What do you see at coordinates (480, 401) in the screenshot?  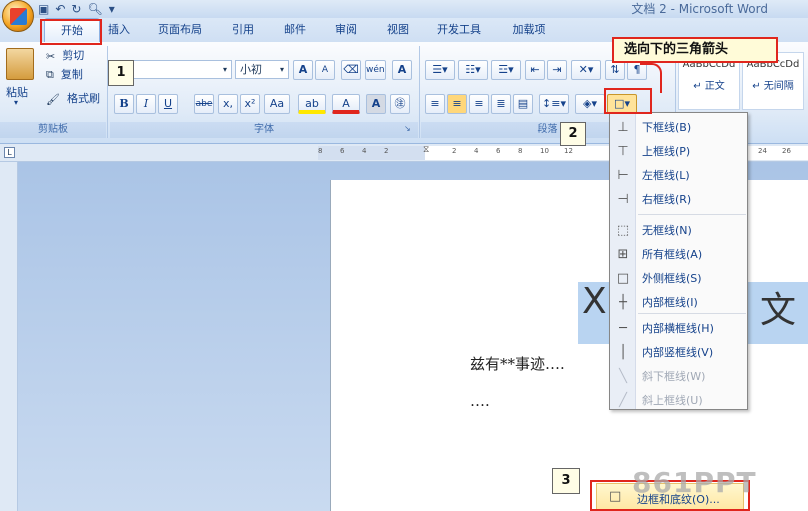 I see `document-line: ….` at bounding box center [480, 401].